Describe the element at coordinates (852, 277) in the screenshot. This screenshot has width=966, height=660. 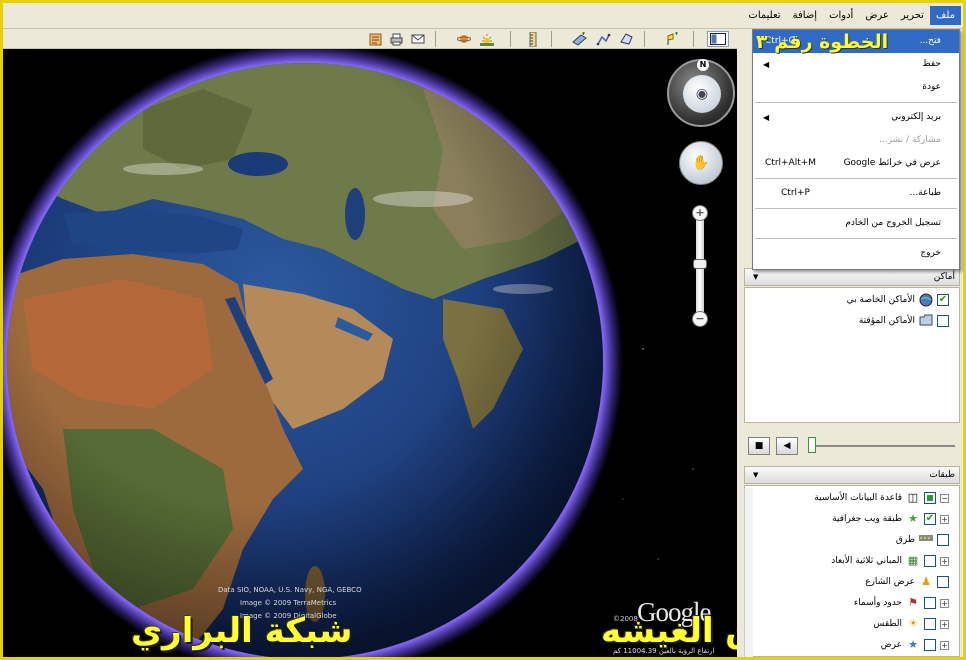
I see `places-panel-header: أماكن ▼` at that location.